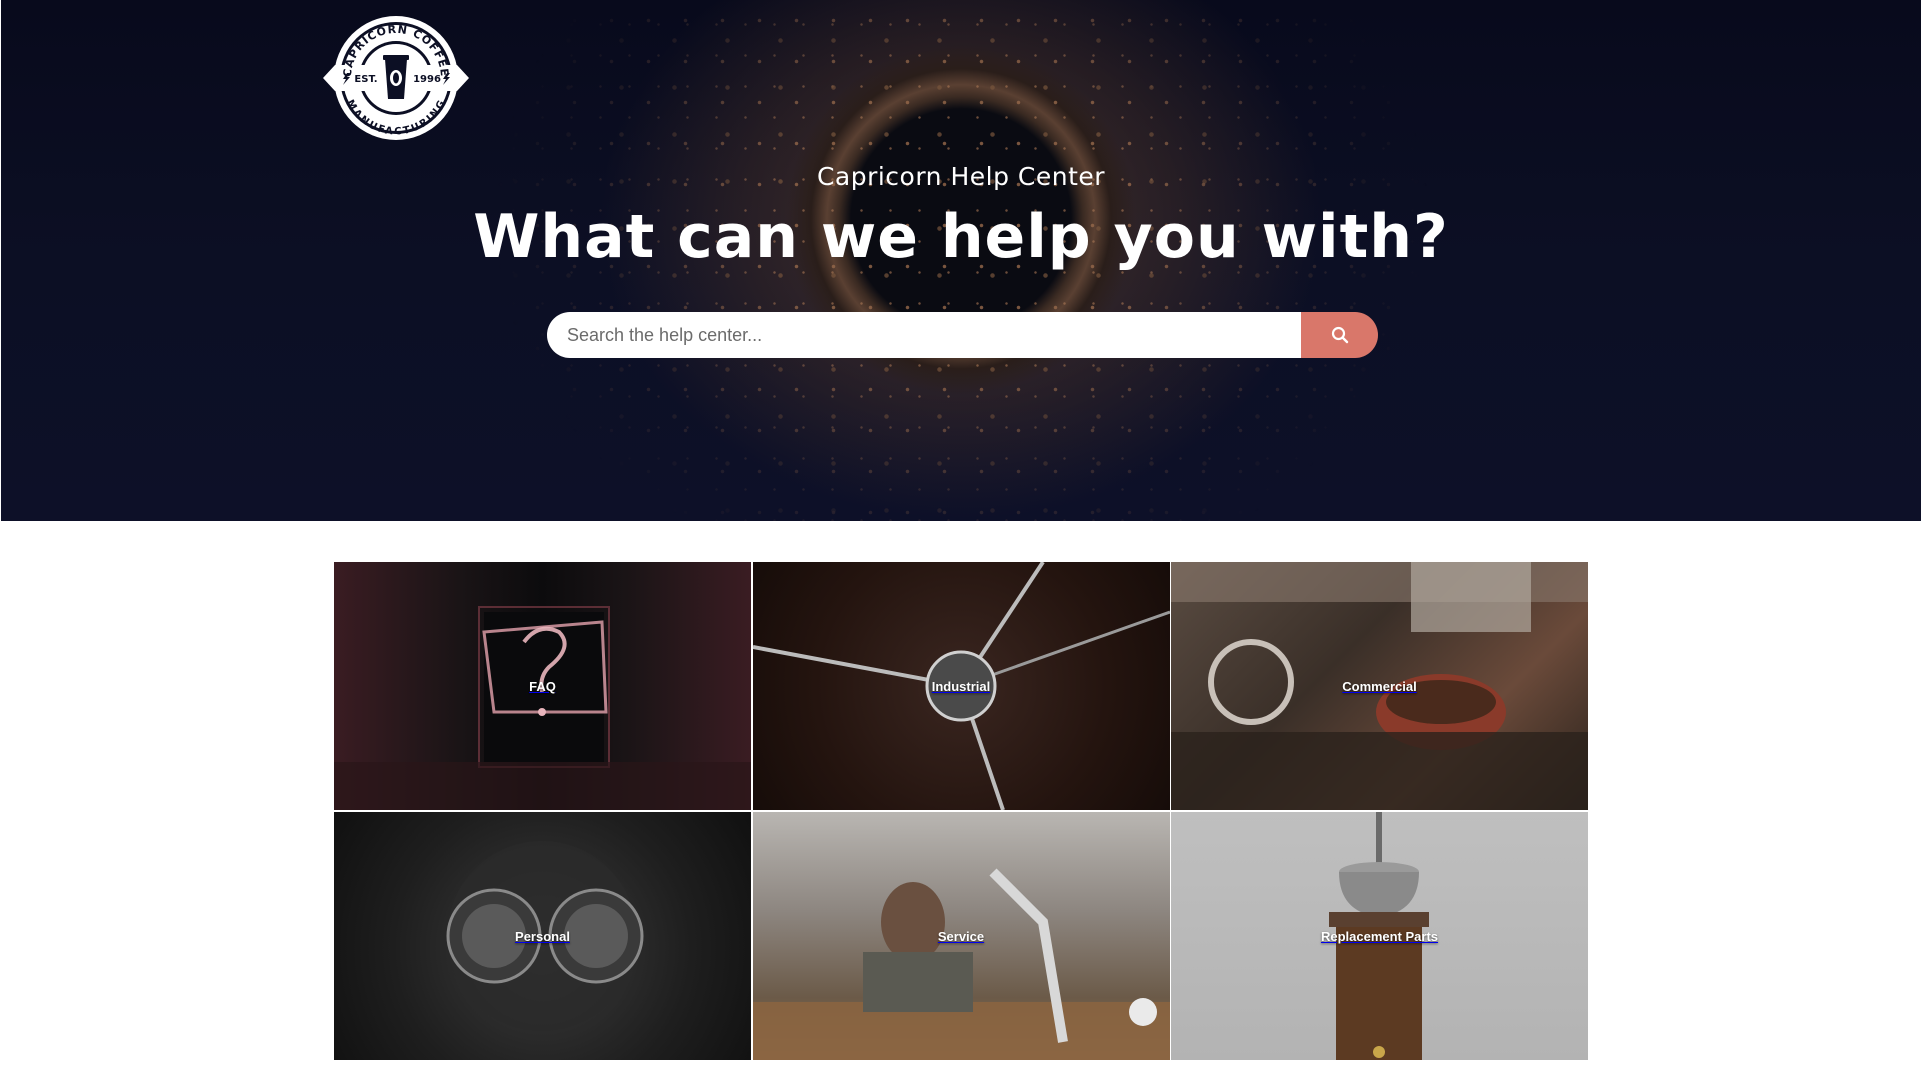 Image resolution: width=1921 pixels, height=1066 pixels. I want to click on category-tile-replacement-parts: Replacement Parts, so click(1379, 936).